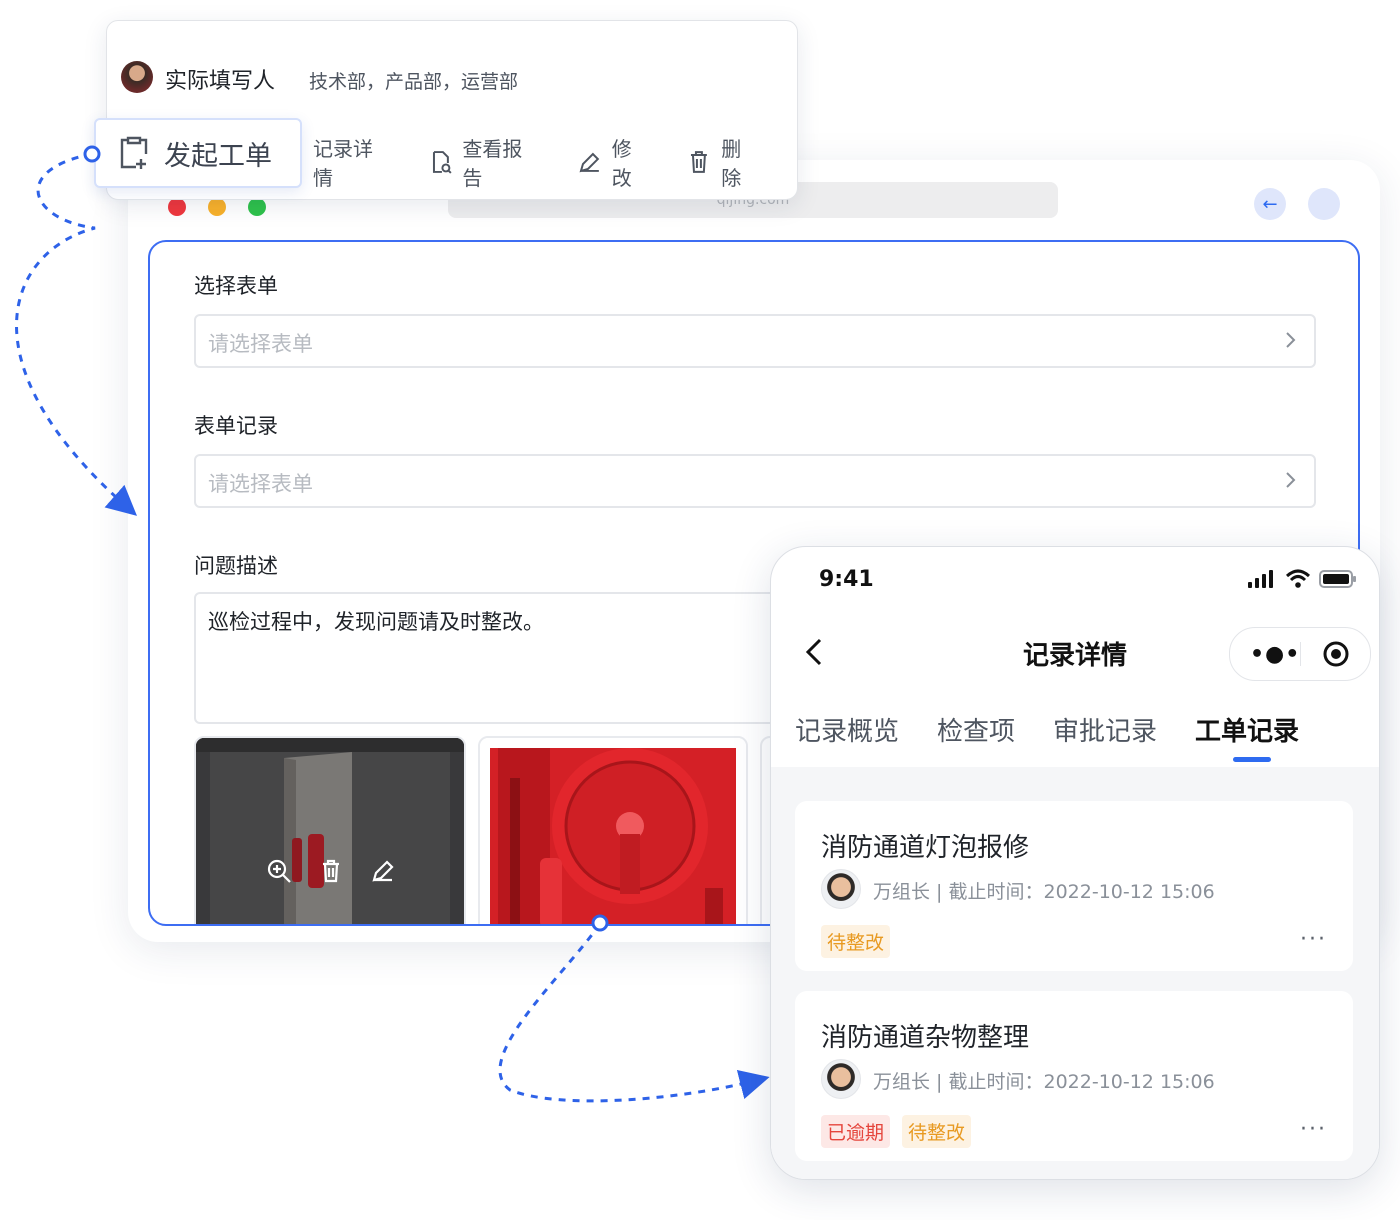  I want to click on fire-hose-image, so click(613, 831).